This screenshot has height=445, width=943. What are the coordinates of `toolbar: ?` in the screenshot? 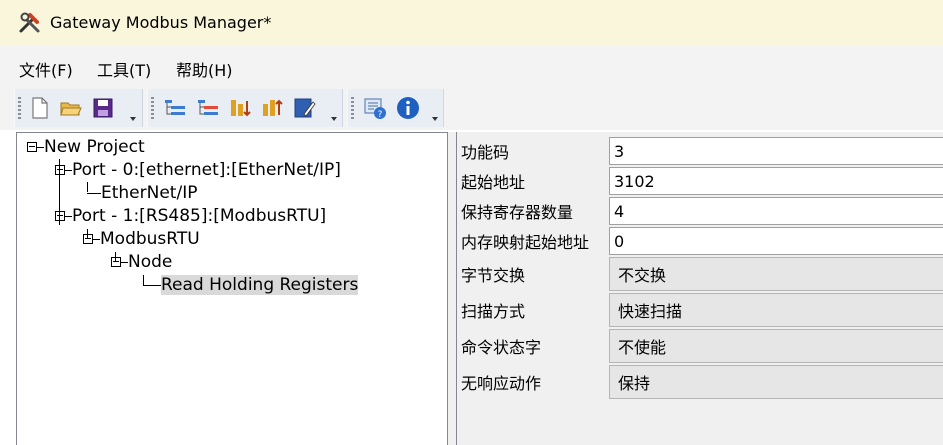 It's located at (471, 108).